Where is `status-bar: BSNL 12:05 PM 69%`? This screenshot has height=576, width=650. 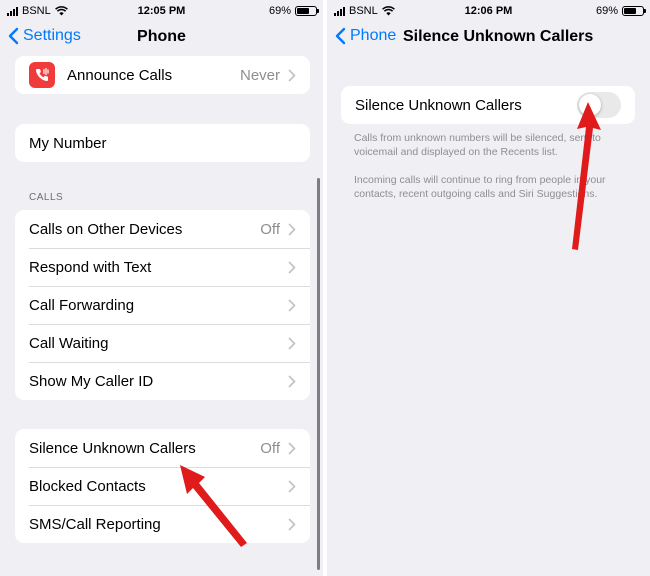
status-bar: BSNL 12:05 PM 69% is located at coordinates (161, 11).